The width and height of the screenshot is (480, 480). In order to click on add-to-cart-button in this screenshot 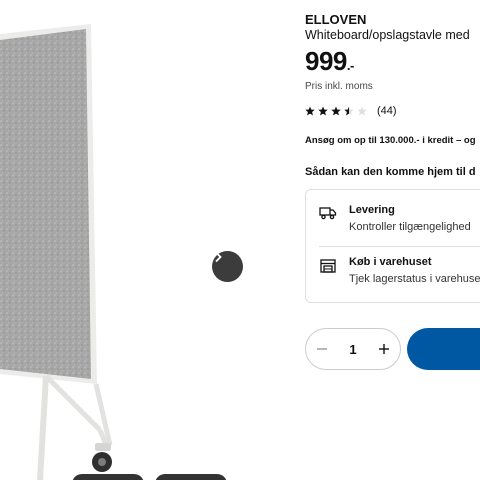, I will do `click(443, 349)`.